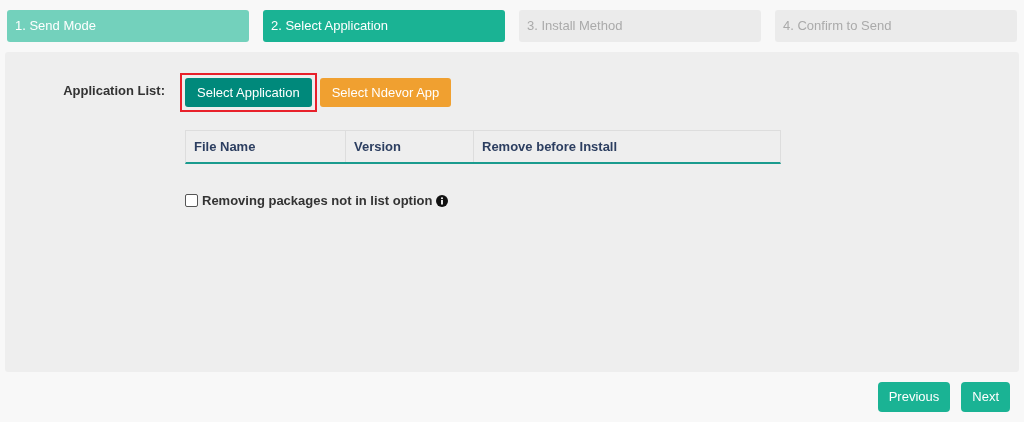 The width and height of the screenshot is (1024, 422). I want to click on checkbox, so click(191, 201).